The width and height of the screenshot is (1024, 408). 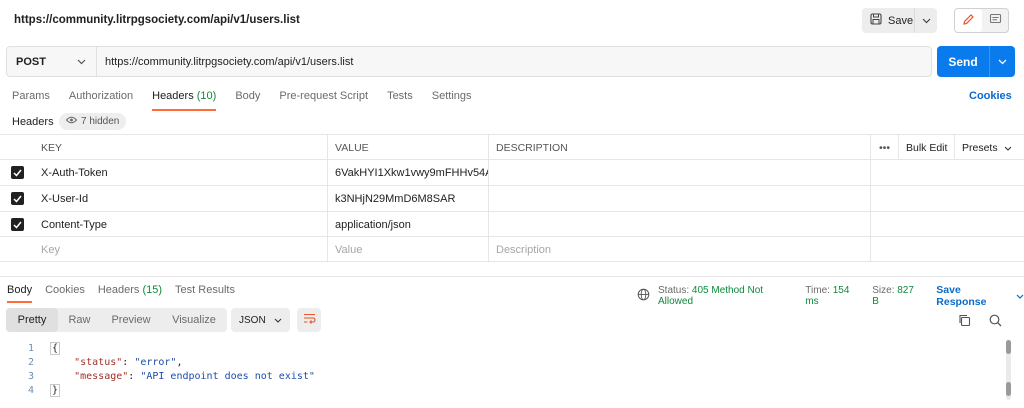 I want to click on response-tab-test-results: Test Results, so click(x=205, y=294).